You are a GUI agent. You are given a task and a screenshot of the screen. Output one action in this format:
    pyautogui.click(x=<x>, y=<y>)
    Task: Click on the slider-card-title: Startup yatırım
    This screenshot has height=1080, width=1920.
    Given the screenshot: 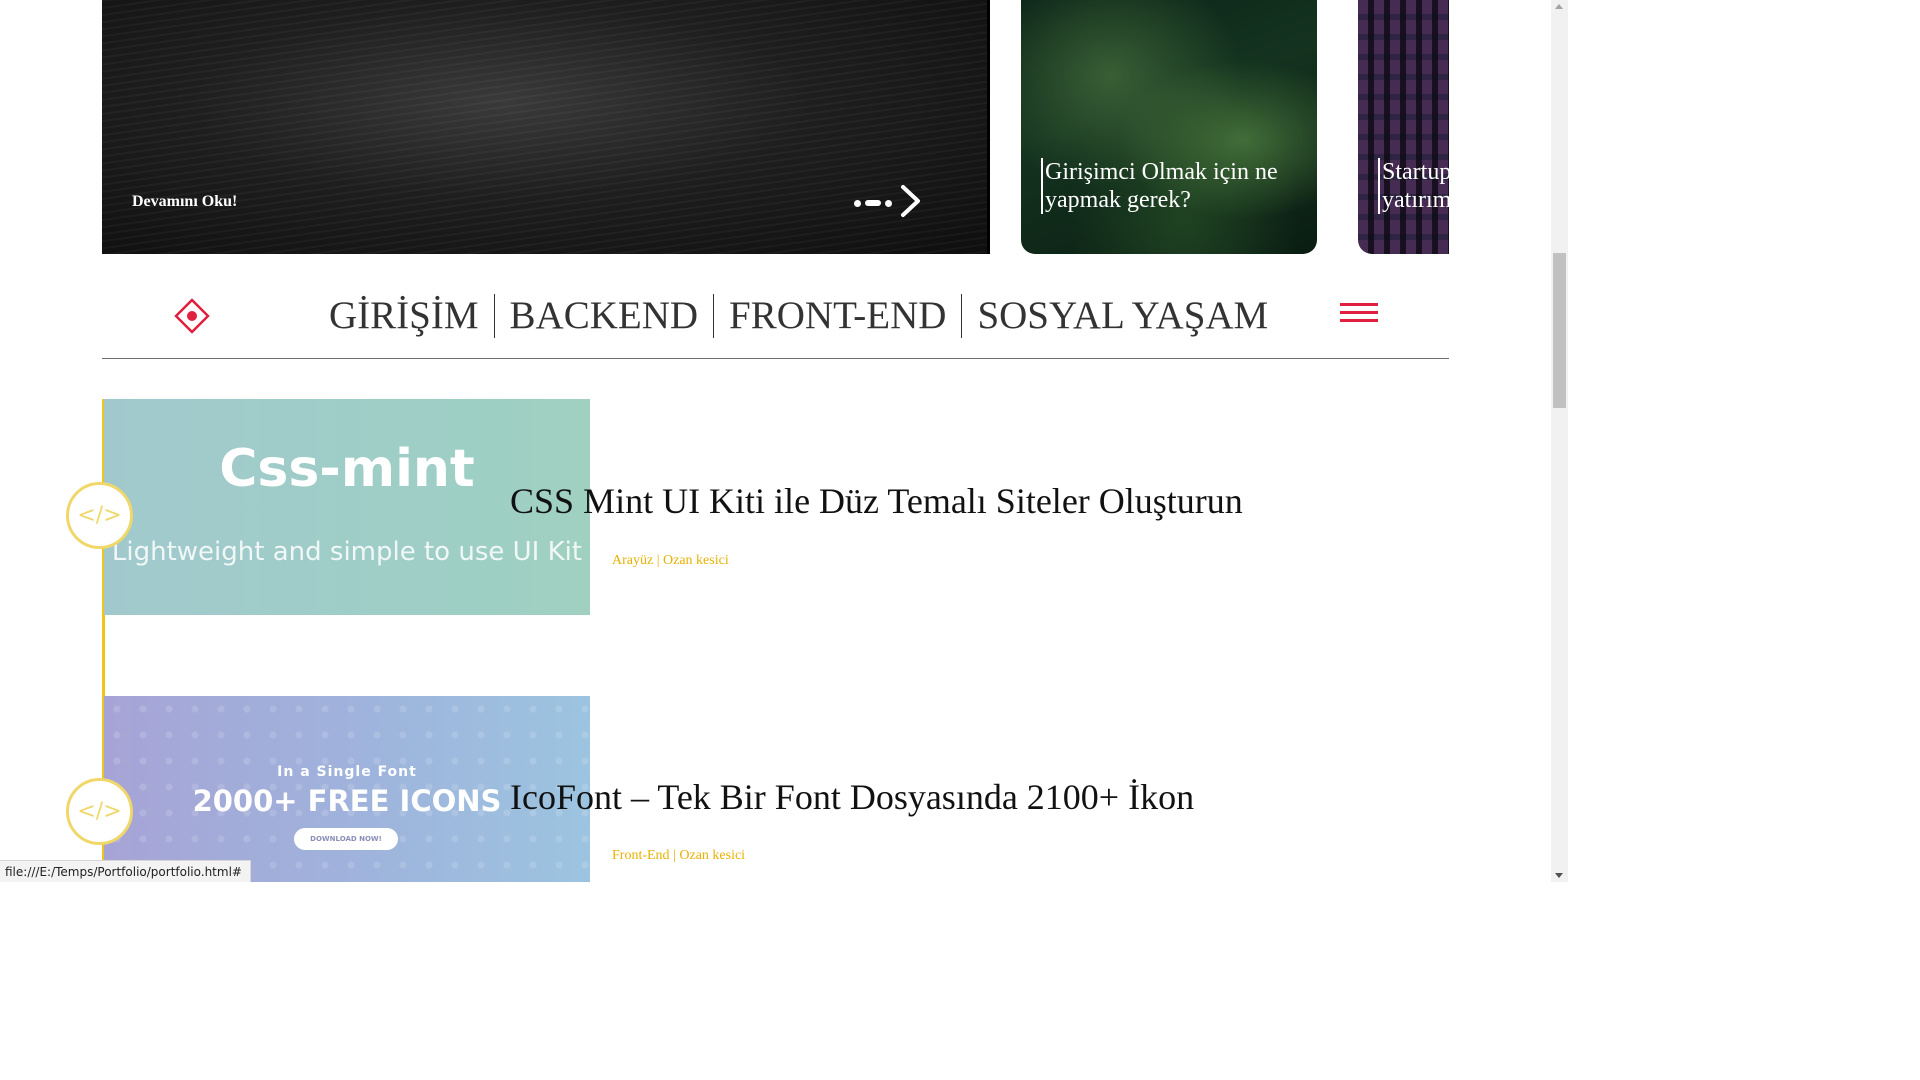 What is the action you would take?
    pyautogui.click(x=1413, y=186)
    